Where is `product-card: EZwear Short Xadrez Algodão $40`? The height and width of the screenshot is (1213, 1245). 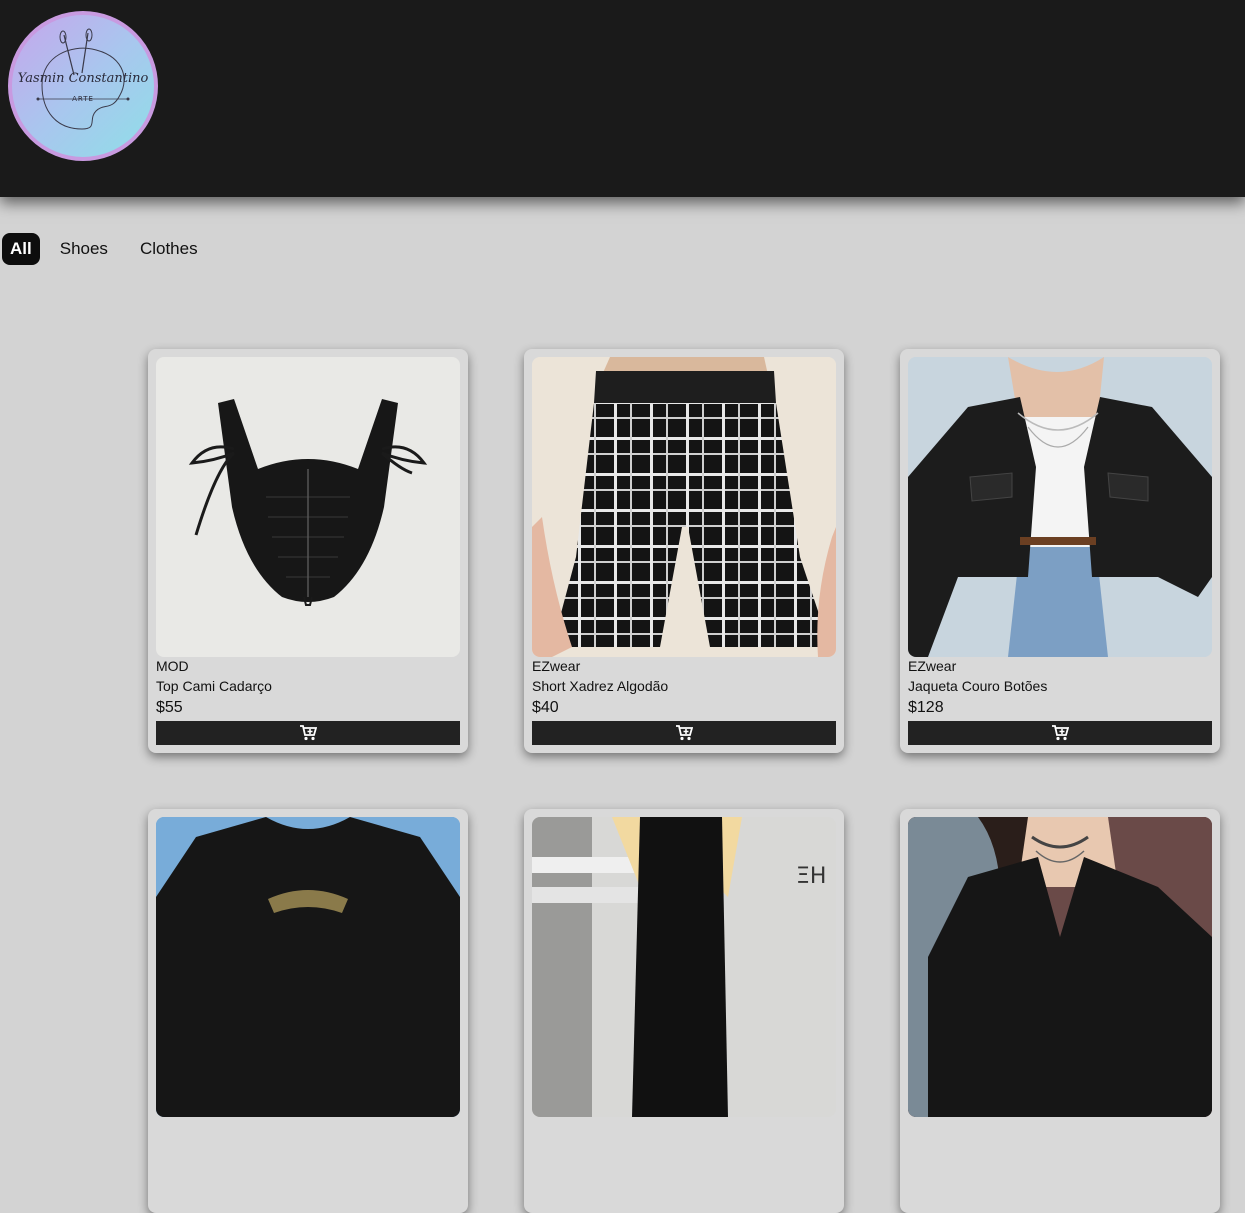 product-card: EZwear Short Xadrez Algodão $40 is located at coordinates (684, 551).